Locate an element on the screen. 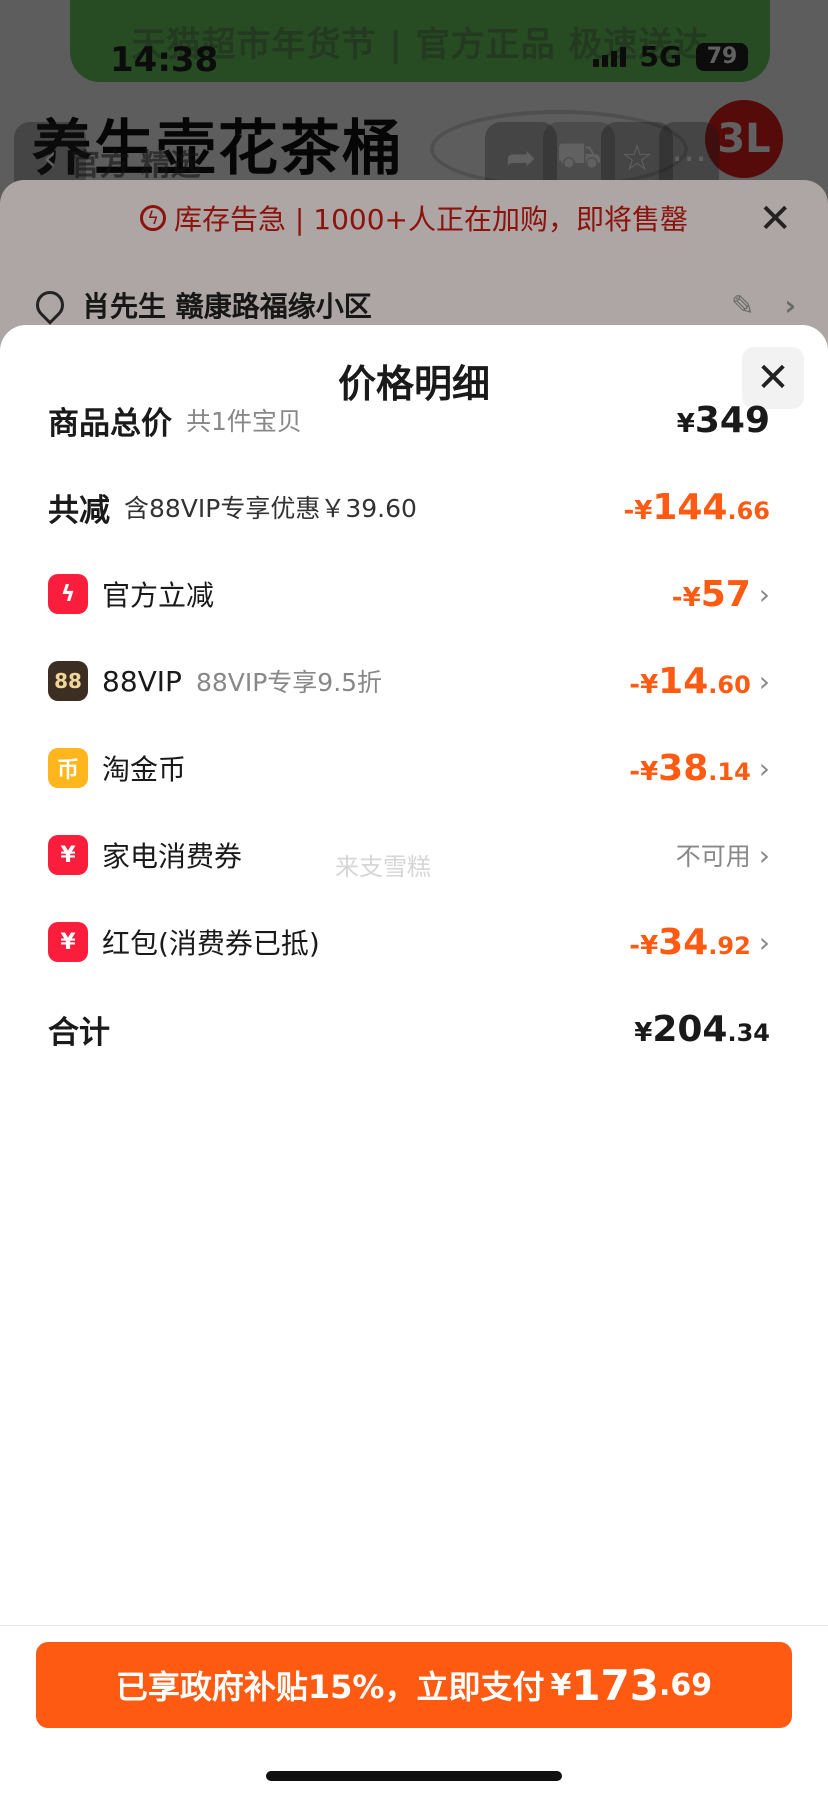 The width and height of the screenshot is (828, 1795). voucher-icon: ¥ is located at coordinates (68, 855).